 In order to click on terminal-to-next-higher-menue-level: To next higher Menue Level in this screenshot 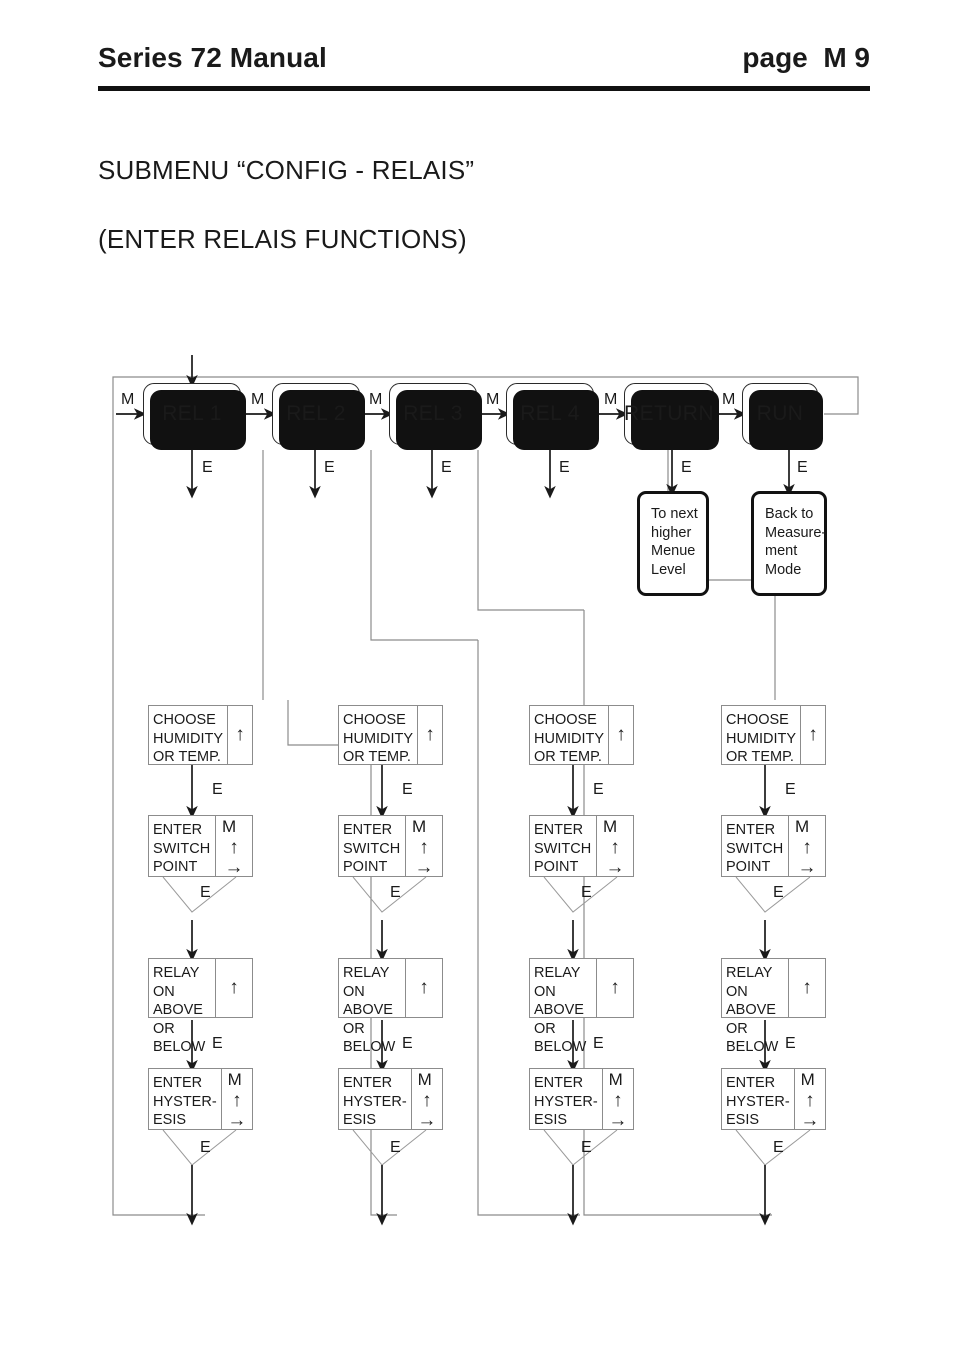, I will do `click(673, 543)`.